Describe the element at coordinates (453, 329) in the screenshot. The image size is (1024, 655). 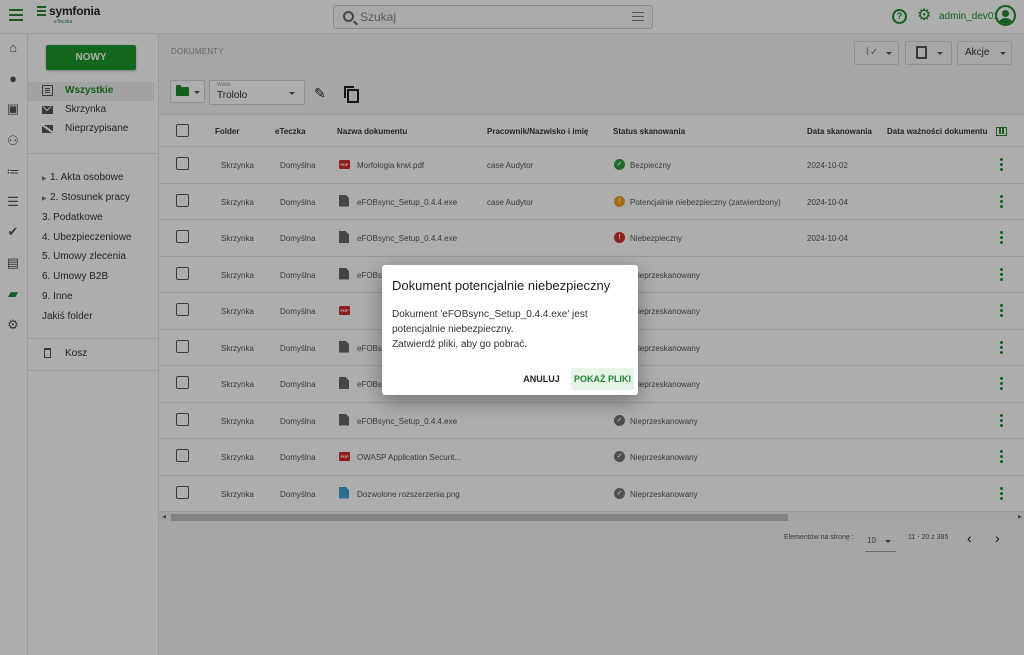
I see `dialog-text-line: potencjalnie niebezpieczny.` at that location.